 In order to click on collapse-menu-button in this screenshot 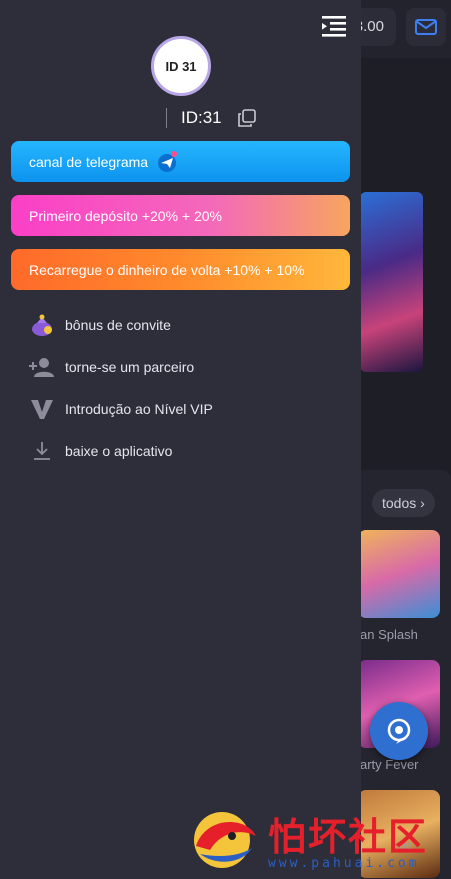, I will do `click(334, 26)`.